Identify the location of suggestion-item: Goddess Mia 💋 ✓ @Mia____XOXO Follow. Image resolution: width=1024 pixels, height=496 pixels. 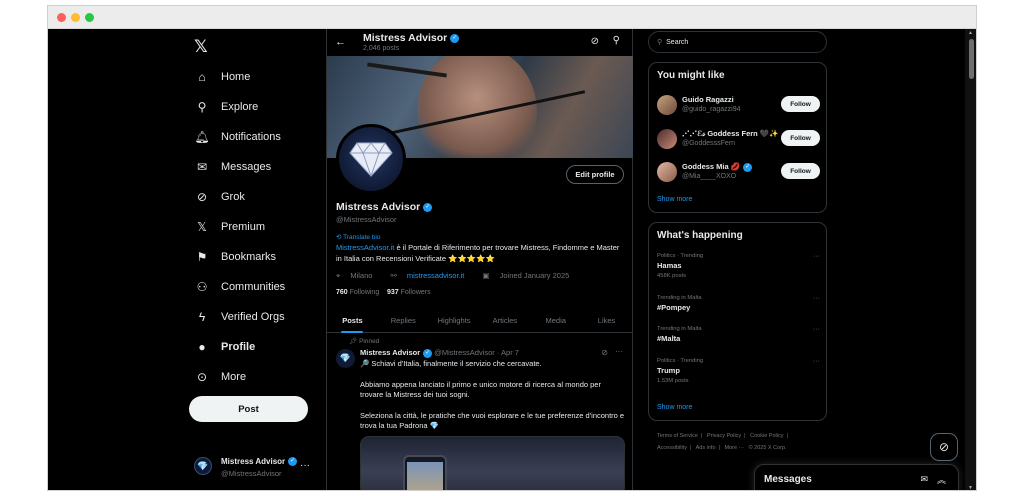
(738, 174).